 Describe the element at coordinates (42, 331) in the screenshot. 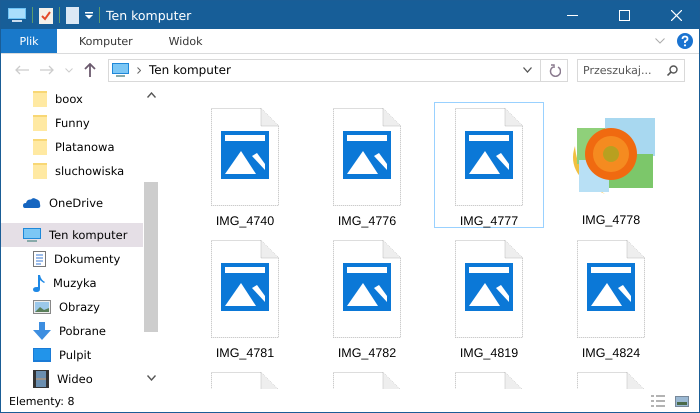

I see `down-arrow-icon` at that location.